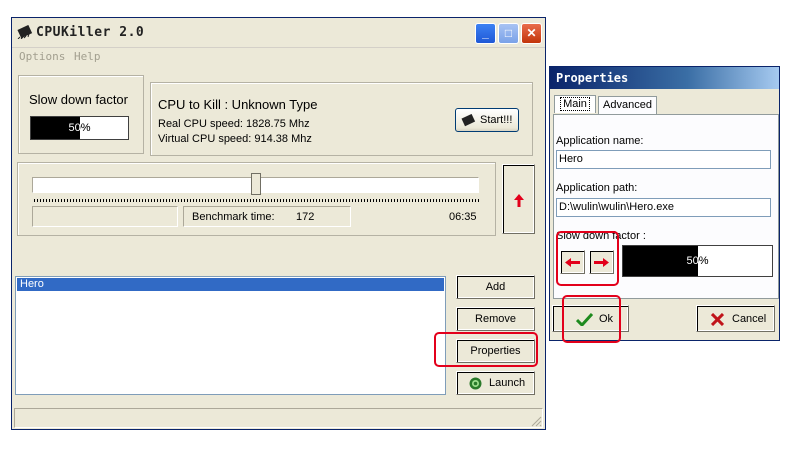  What do you see at coordinates (508, 33) in the screenshot?
I see `maximize-button: □` at bounding box center [508, 33].